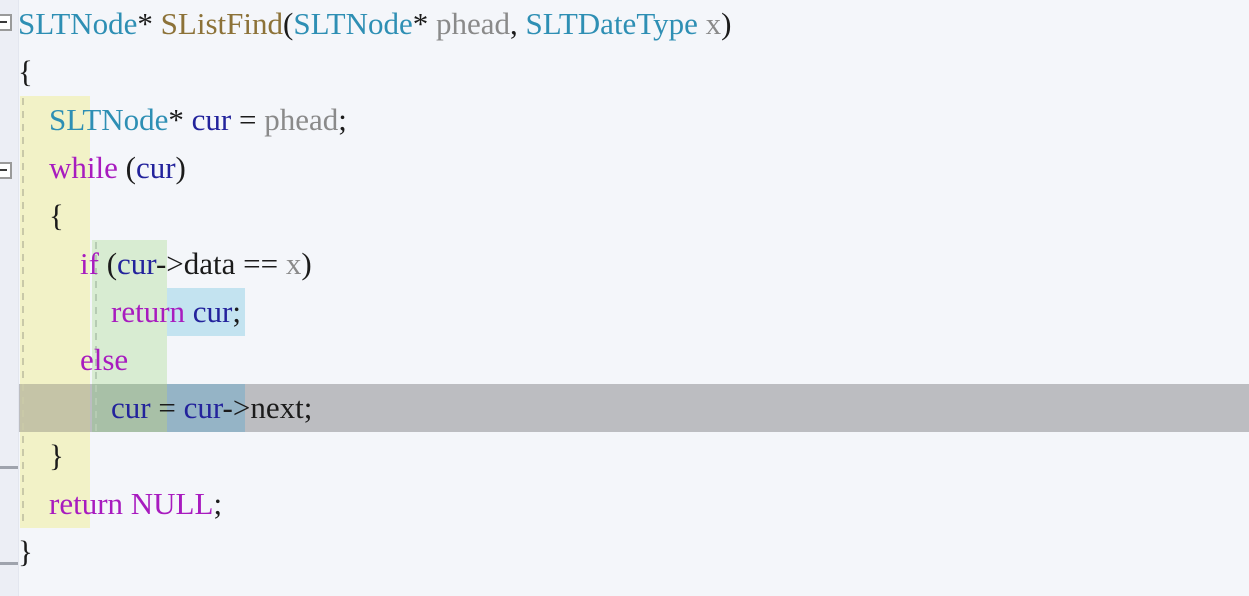 This screenshot has height=596, width=1249. I want to click on code-line-text: SLTNode* cur = phead;, so click(173, 120).